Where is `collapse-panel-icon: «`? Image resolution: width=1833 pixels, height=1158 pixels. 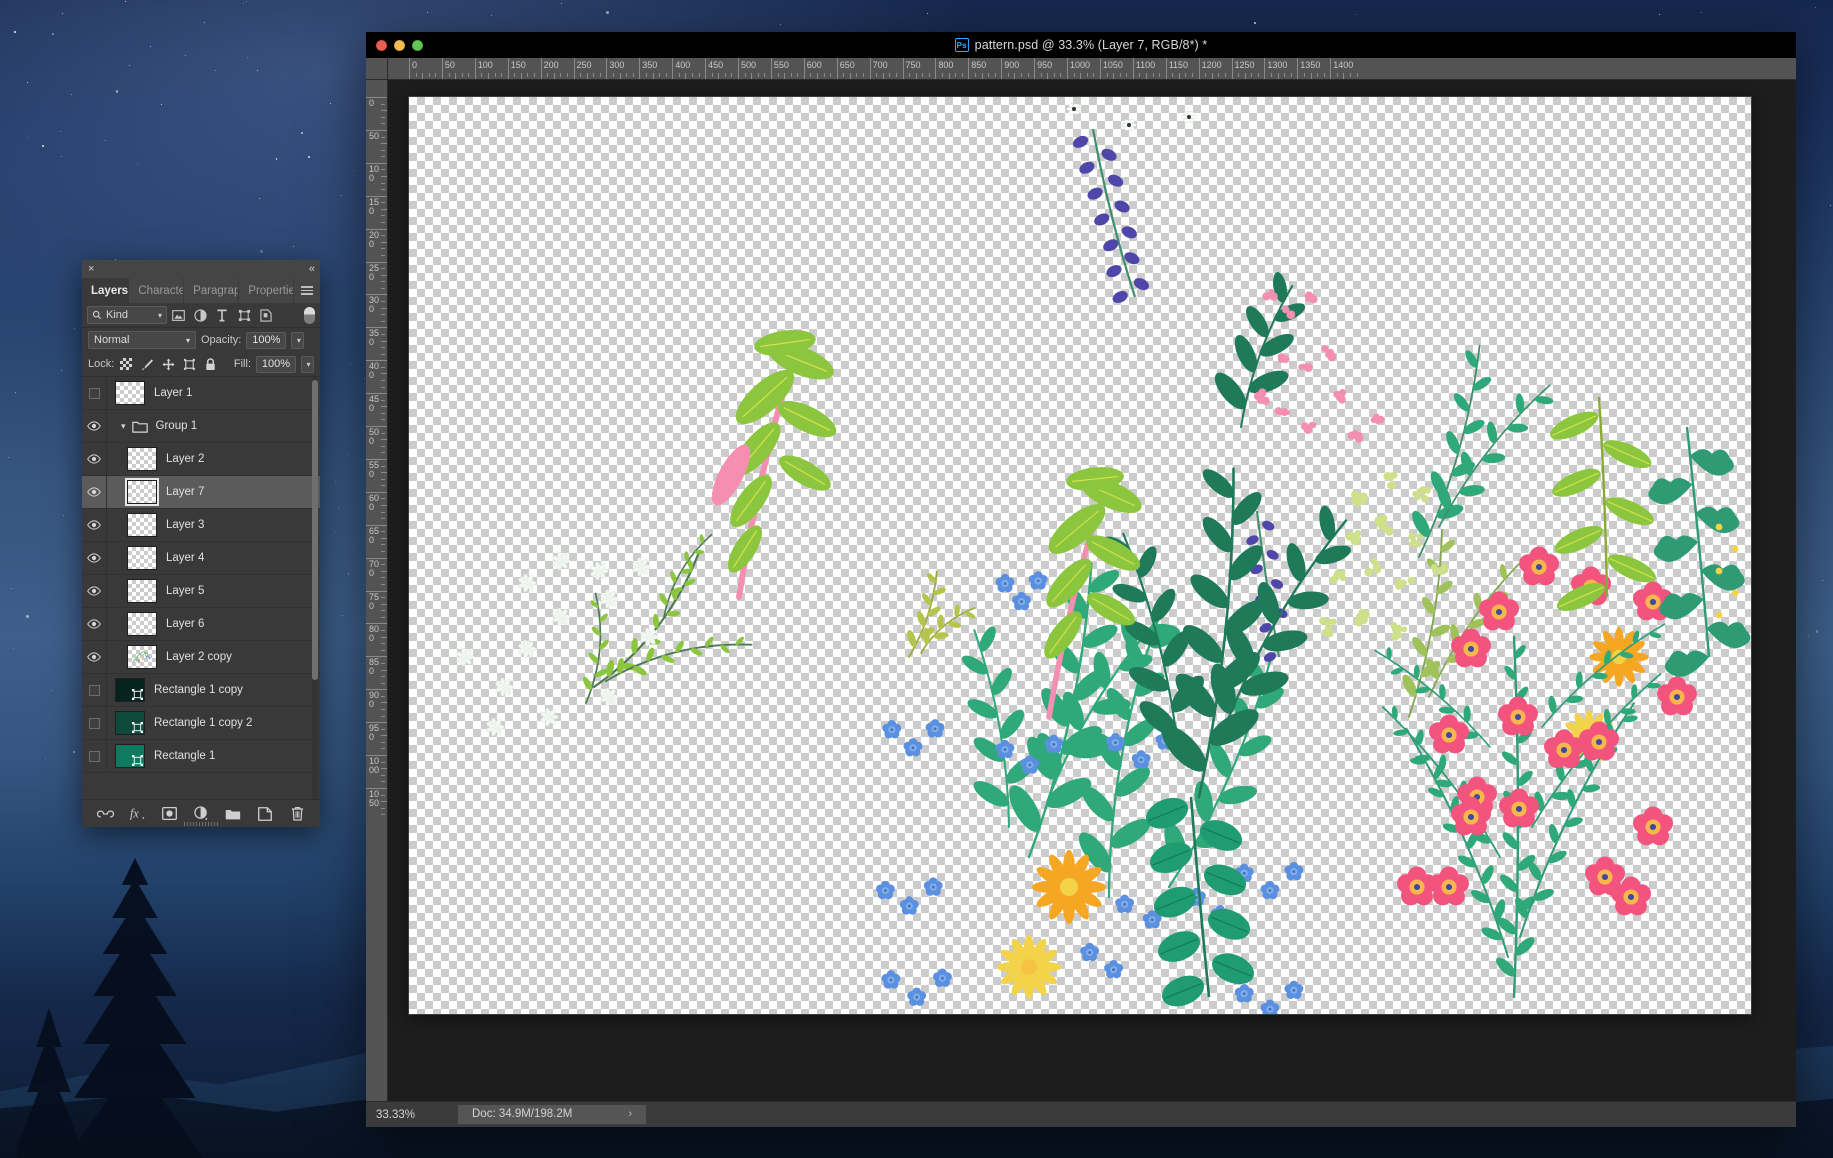
collapse-panel-icon: « is located at coordinates (312, 269).